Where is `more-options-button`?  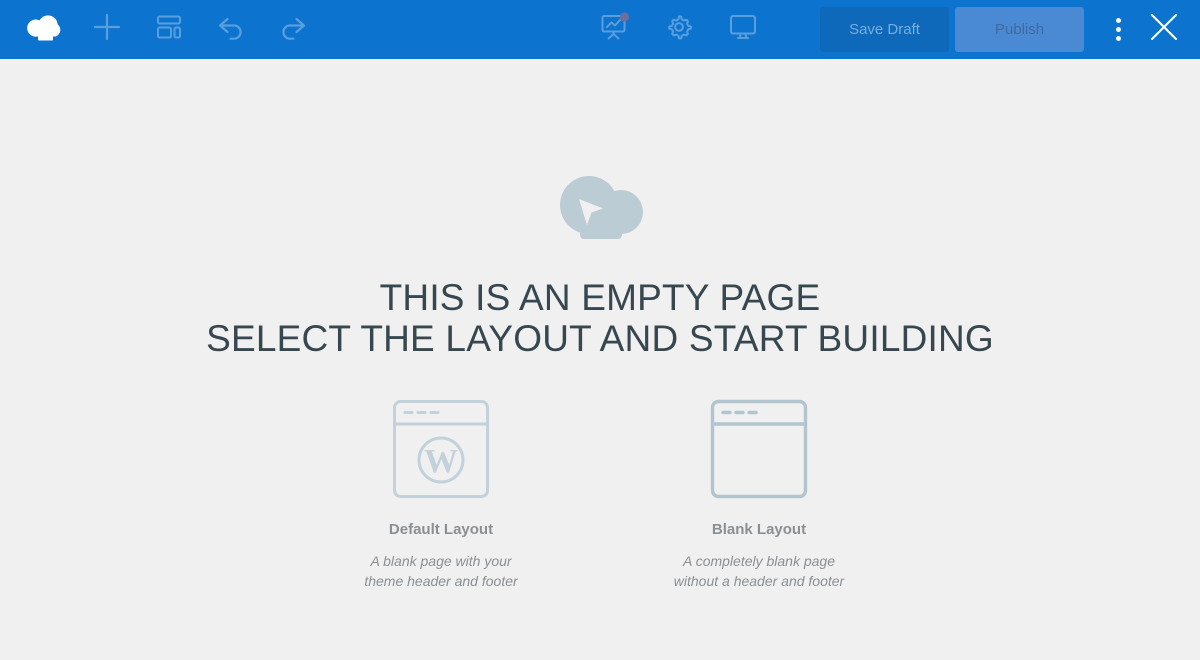 more-options-button is located at coordinates (1118, 29).